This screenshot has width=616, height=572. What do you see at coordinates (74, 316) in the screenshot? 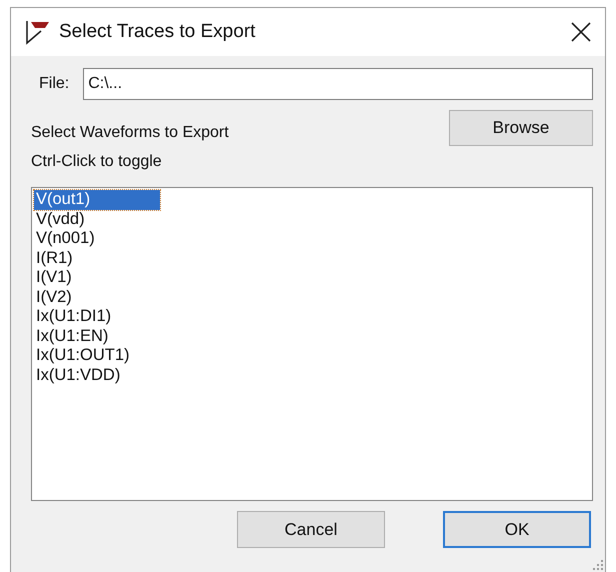
I see `trace-item: Ix(U1:DI1)` at bounding box center [74, 316].